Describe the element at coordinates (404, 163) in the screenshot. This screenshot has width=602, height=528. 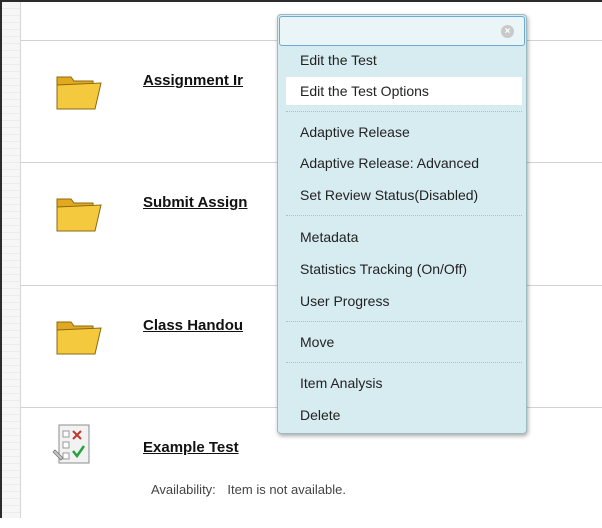
I see `menu-item-adaptive-release-advanced: Adaptive Release: Advanced` at that location.